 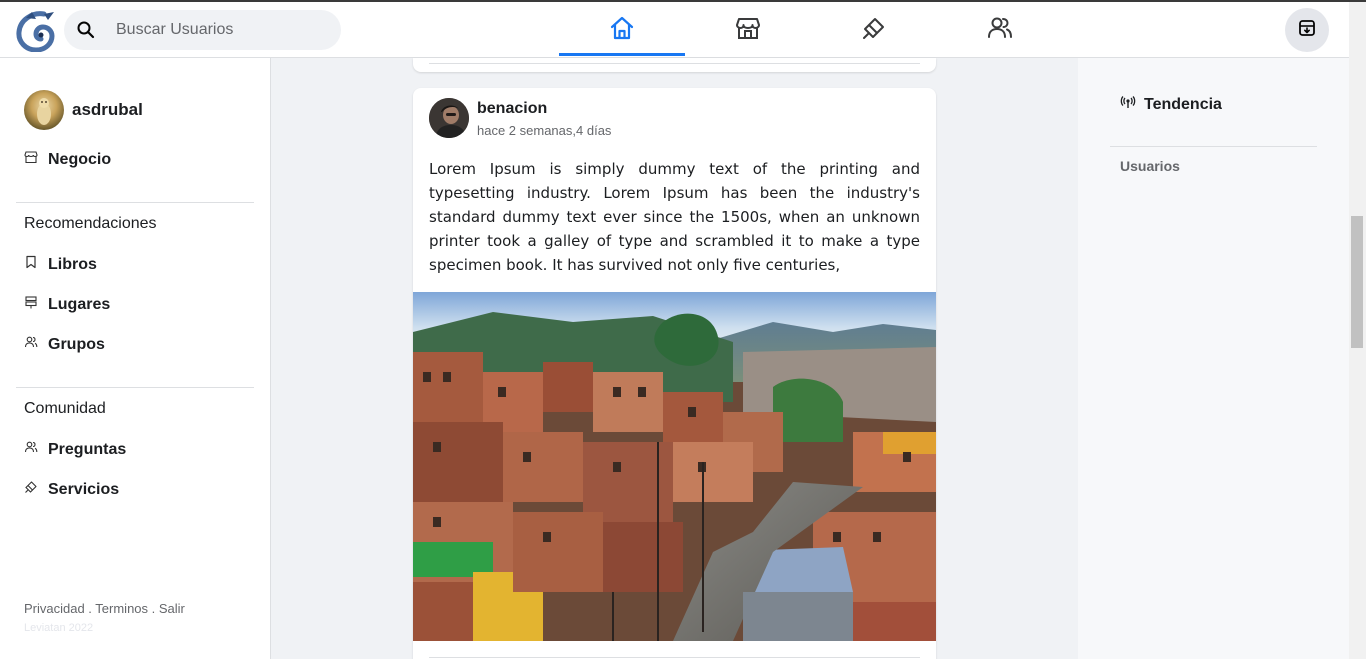 I want to click on sidebar-item-grupos: Grupos, so click(x=64, y=344).